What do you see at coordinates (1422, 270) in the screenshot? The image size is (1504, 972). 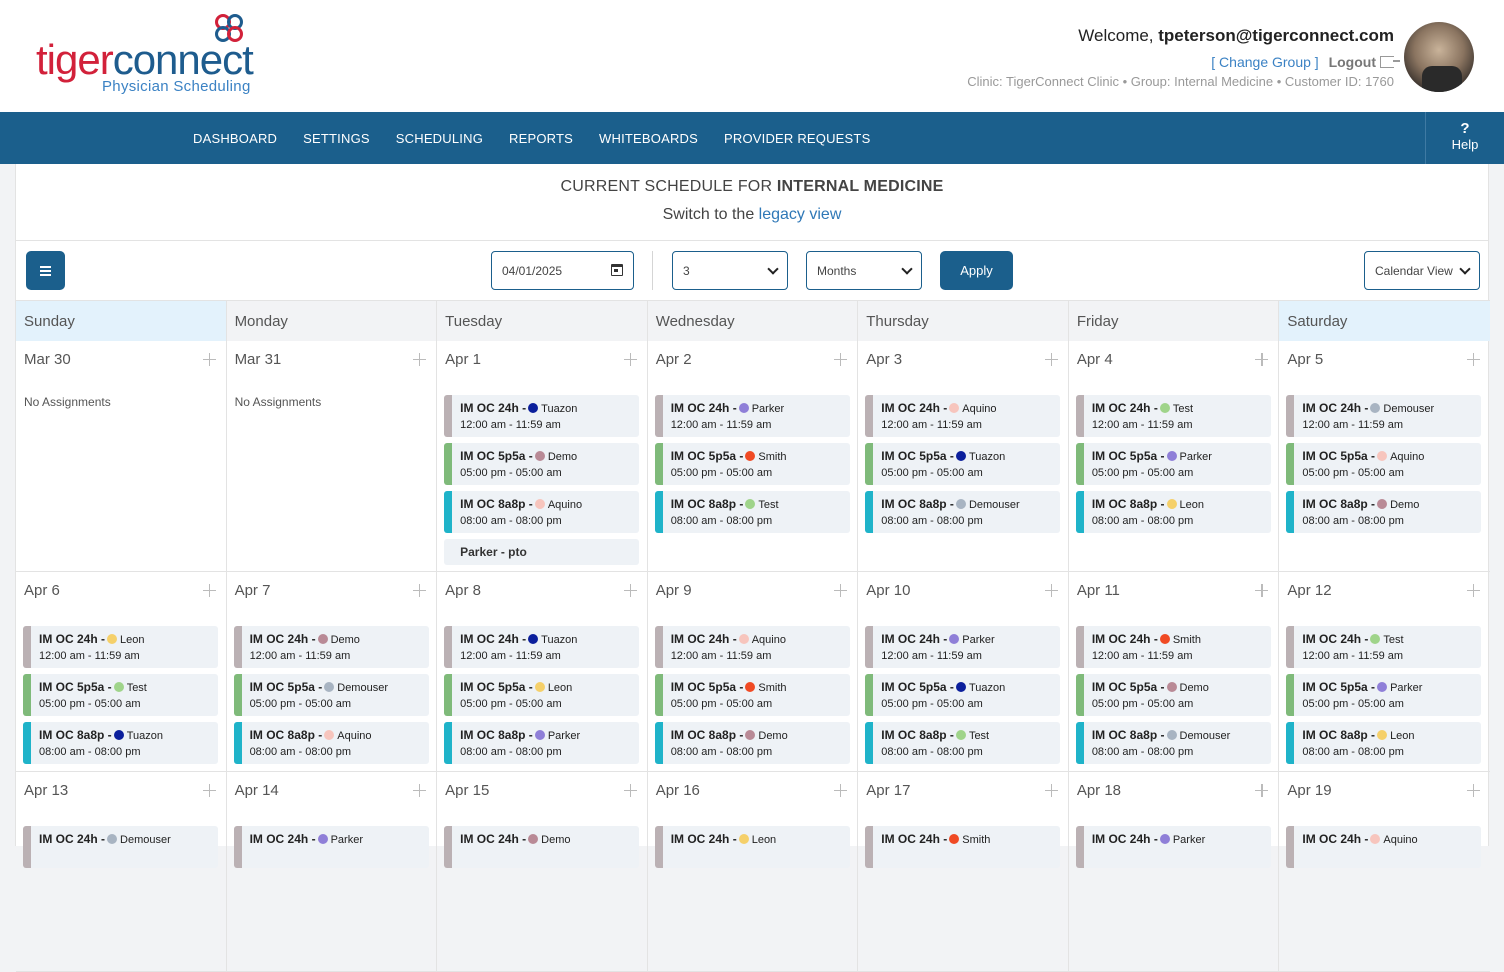 I see `view-select: Calendar View` at bounding box center [1422, 270].